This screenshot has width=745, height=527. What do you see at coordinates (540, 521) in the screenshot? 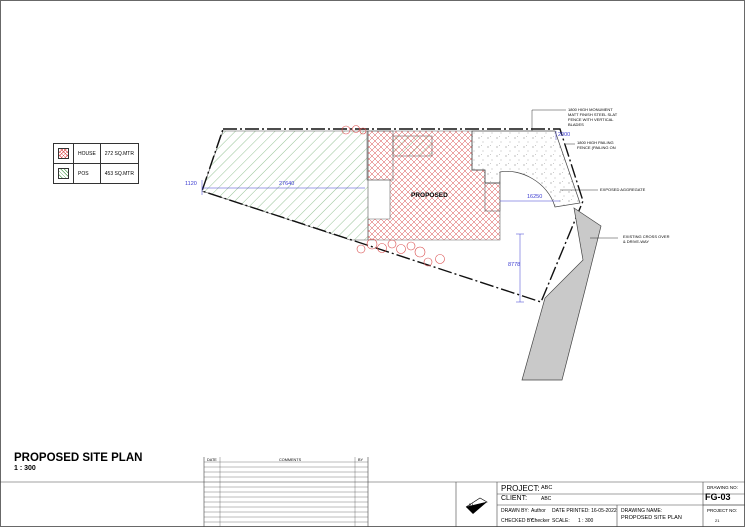
I see `checked-by-value: Checker` at bounding box center [540, 521].